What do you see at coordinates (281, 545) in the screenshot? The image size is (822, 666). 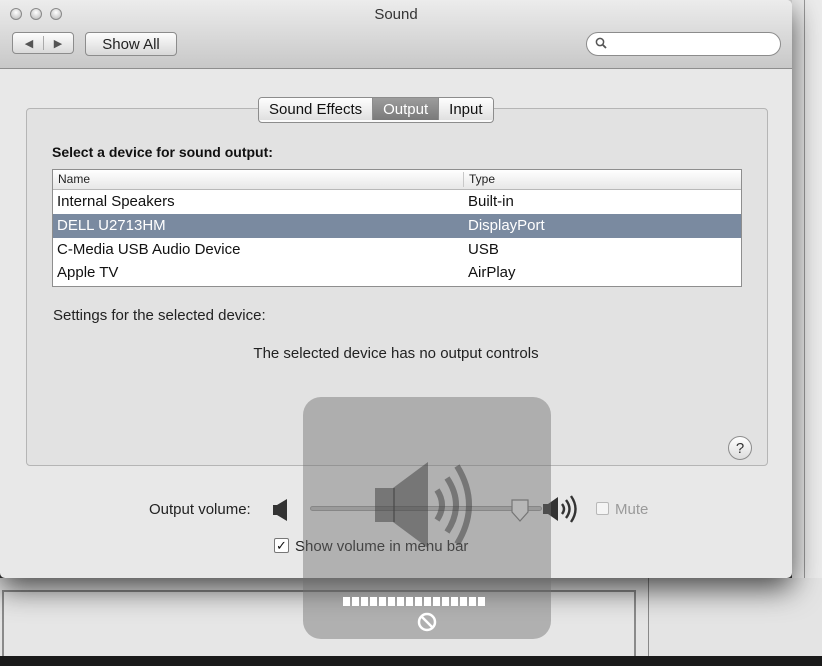 I see `show-volume-checkbox: ✓` at bounding box center [281, 545].